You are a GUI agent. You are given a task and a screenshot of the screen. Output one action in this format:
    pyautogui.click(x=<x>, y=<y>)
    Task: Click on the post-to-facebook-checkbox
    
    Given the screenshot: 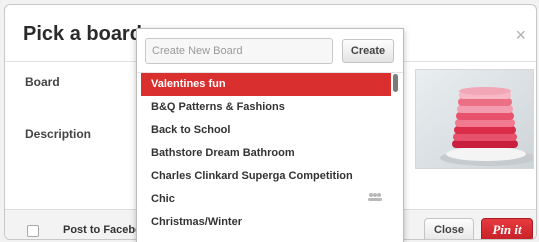 What is the action you would take?
    pyautogui.click(x=33, y=231)
    